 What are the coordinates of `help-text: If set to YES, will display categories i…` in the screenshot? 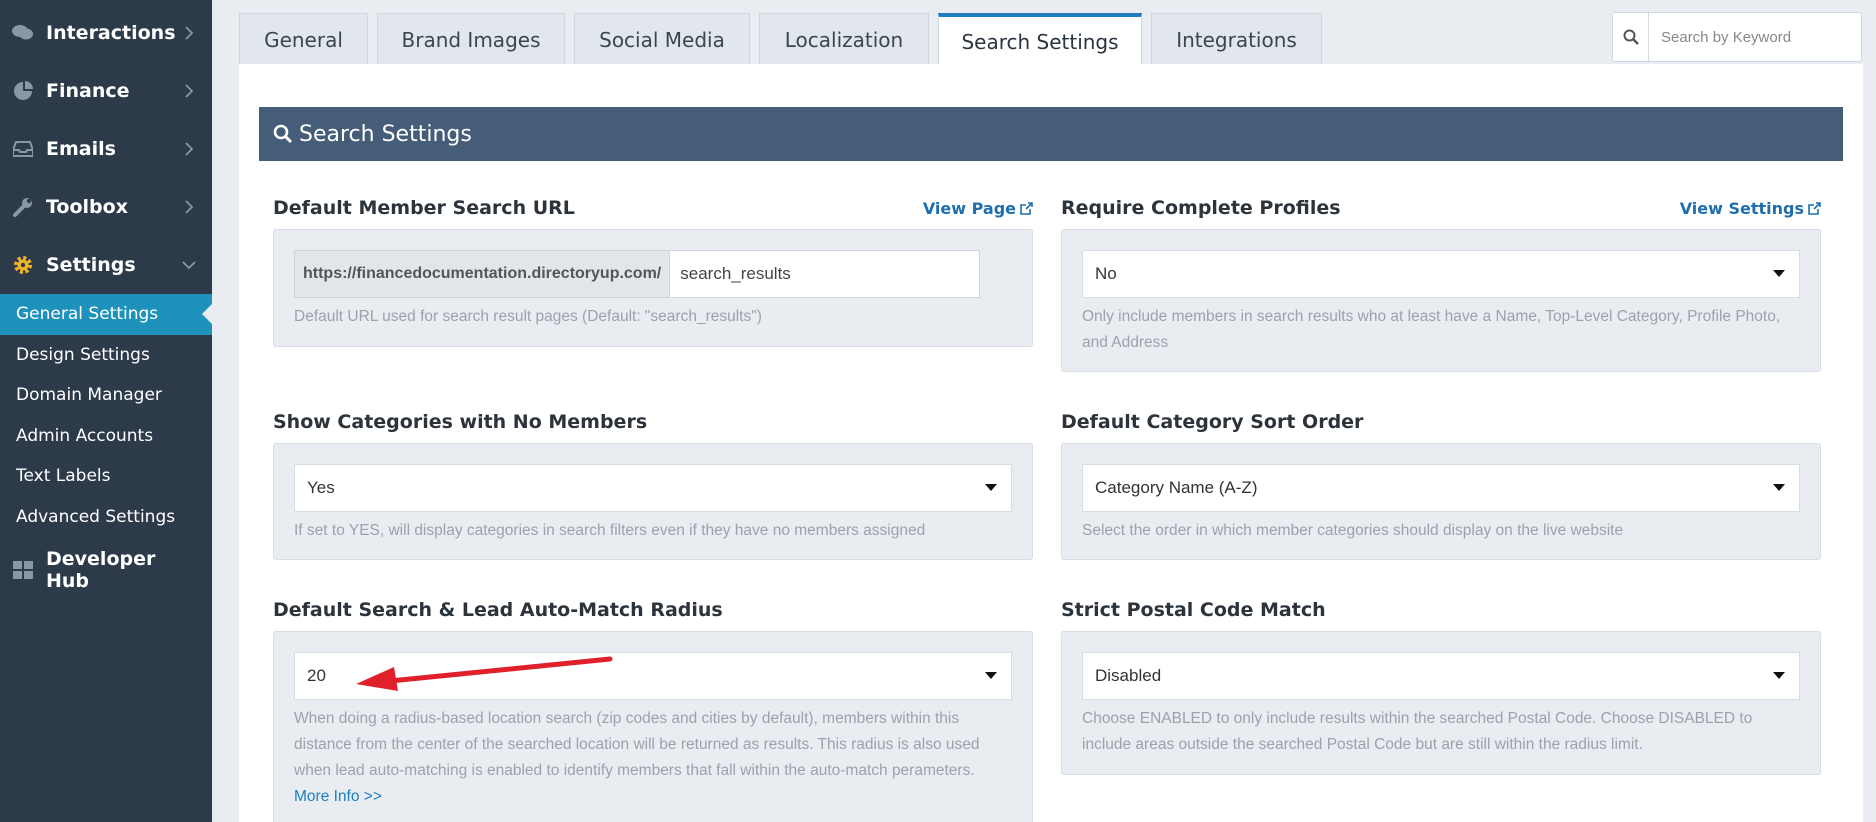 It's located at (610, 530).